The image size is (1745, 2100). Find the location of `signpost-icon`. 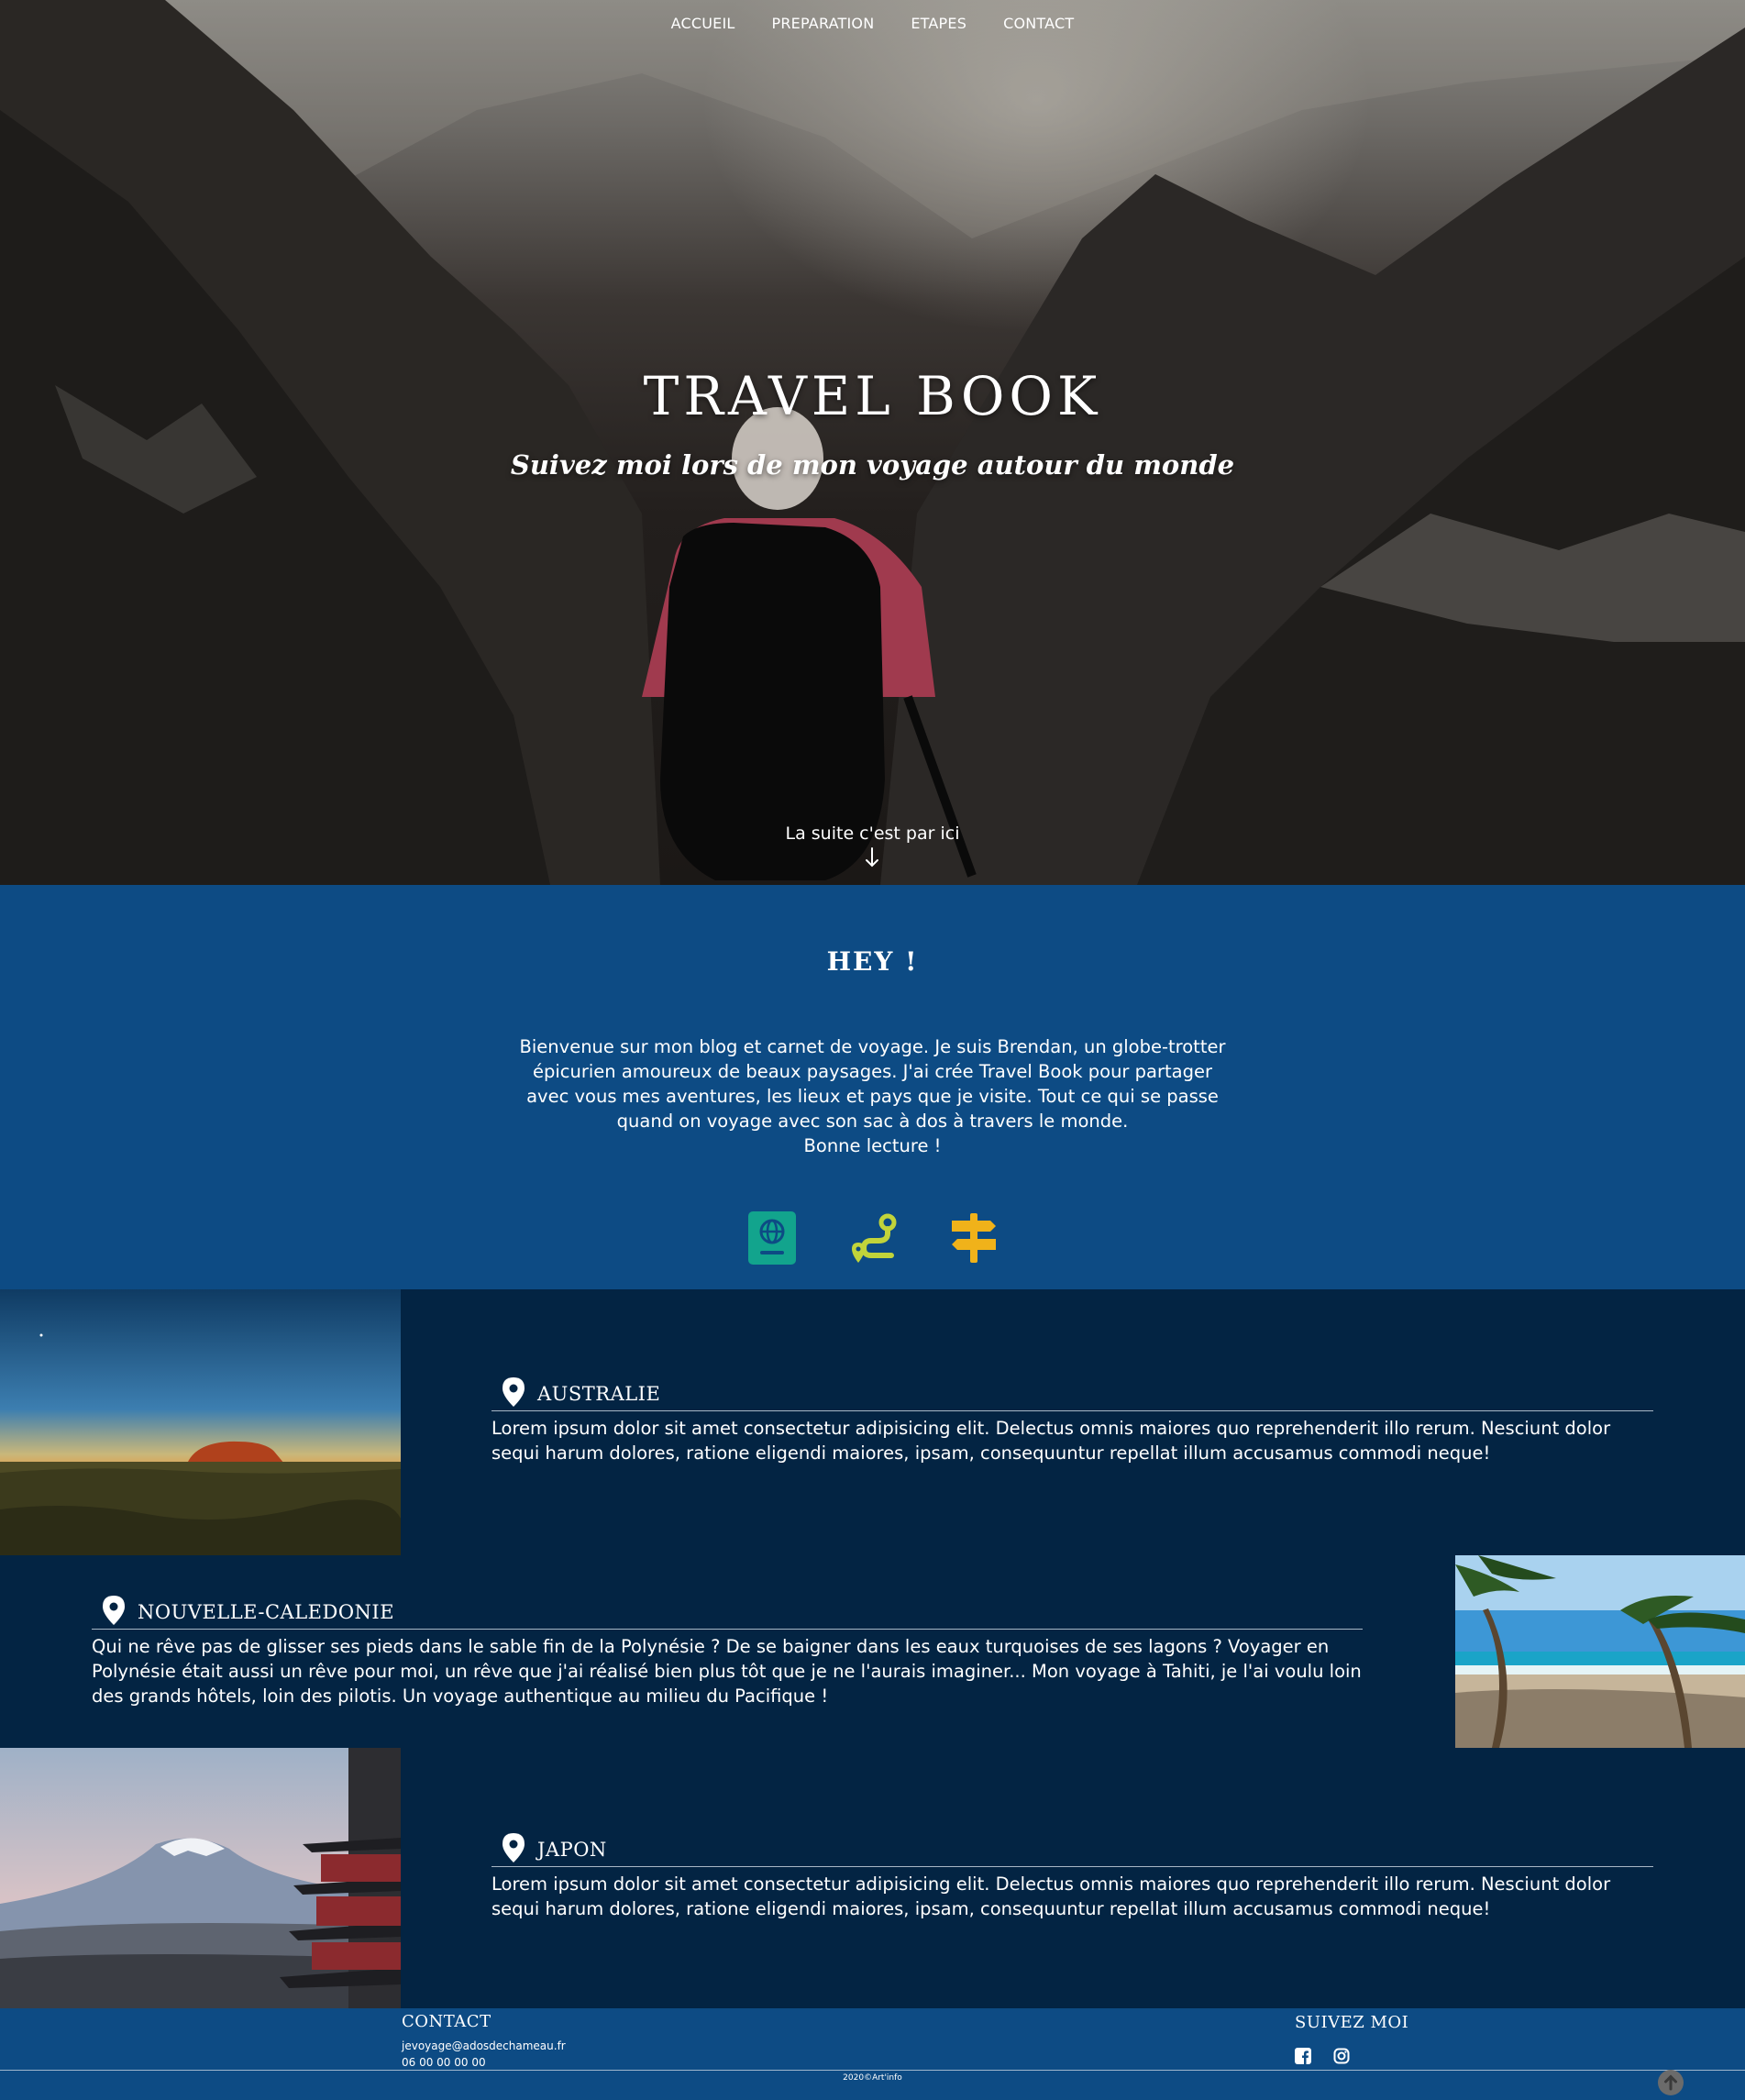

signpost-icon is located at coordinates (974, 1238).